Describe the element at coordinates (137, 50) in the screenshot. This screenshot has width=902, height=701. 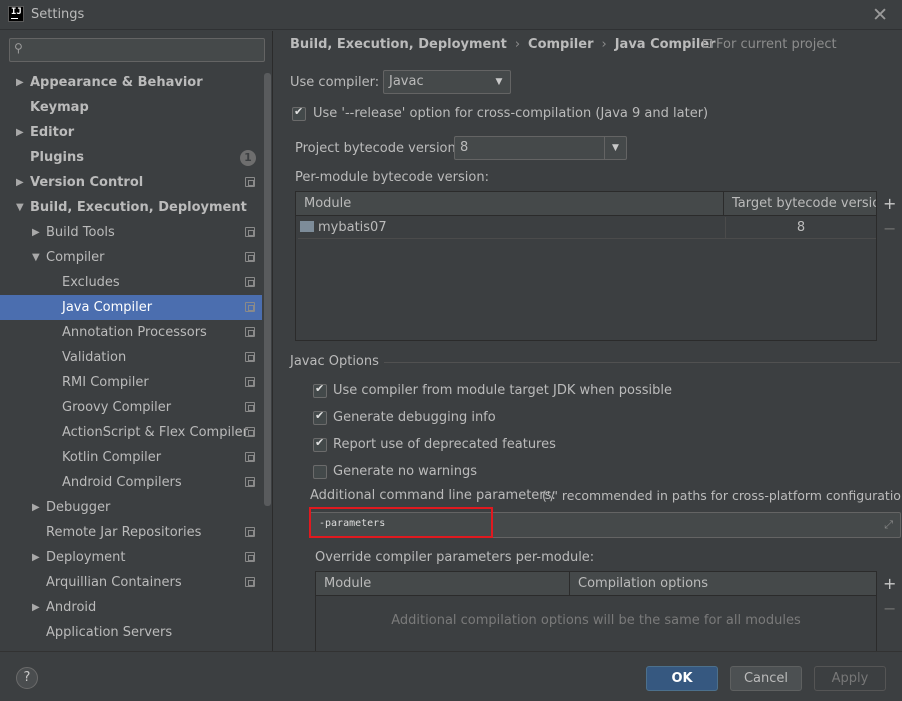
I see `search-input: ⚲` at that location.